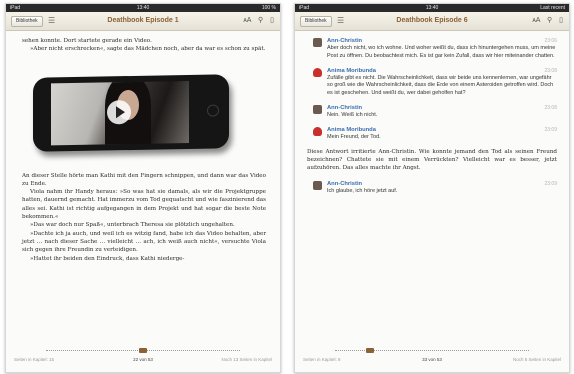 This screenshot has height=374, width=574. I want to click on reader-toolbar: Bibliothek ☰ Deathbook Episode 6 ᴀA ⚲ ▯, so click(432, 21).